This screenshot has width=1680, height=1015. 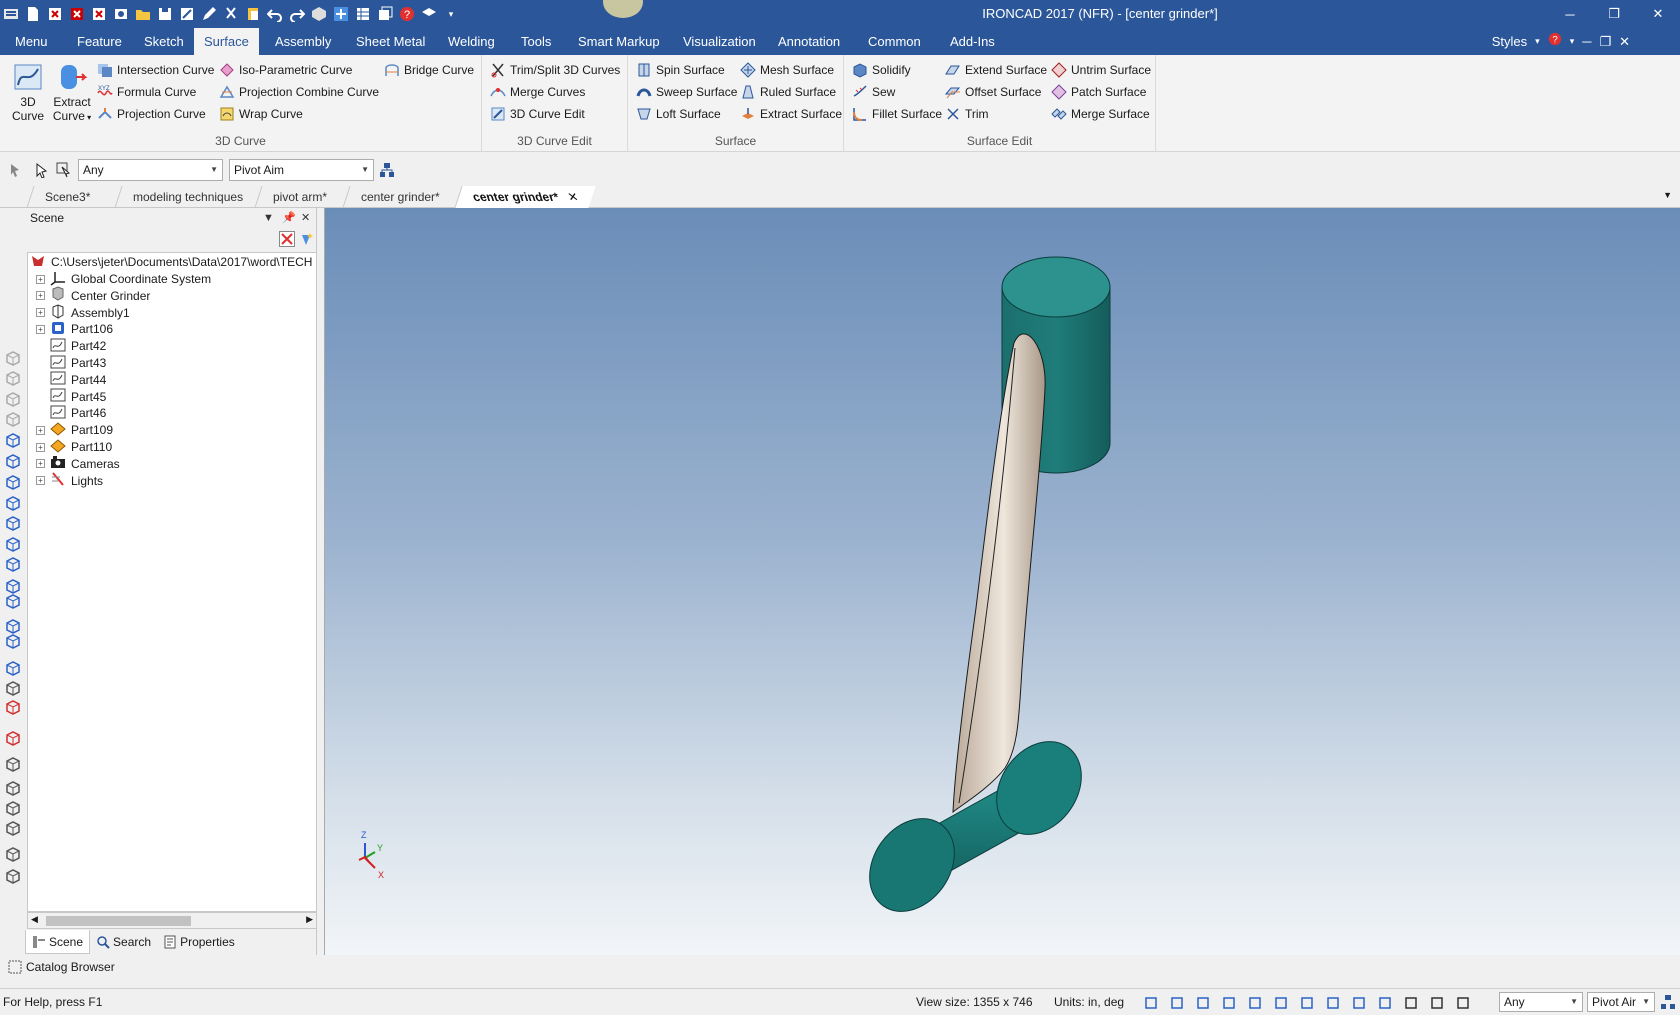 I want to click on tab-surface: Surface, so click(x=226, y=41).